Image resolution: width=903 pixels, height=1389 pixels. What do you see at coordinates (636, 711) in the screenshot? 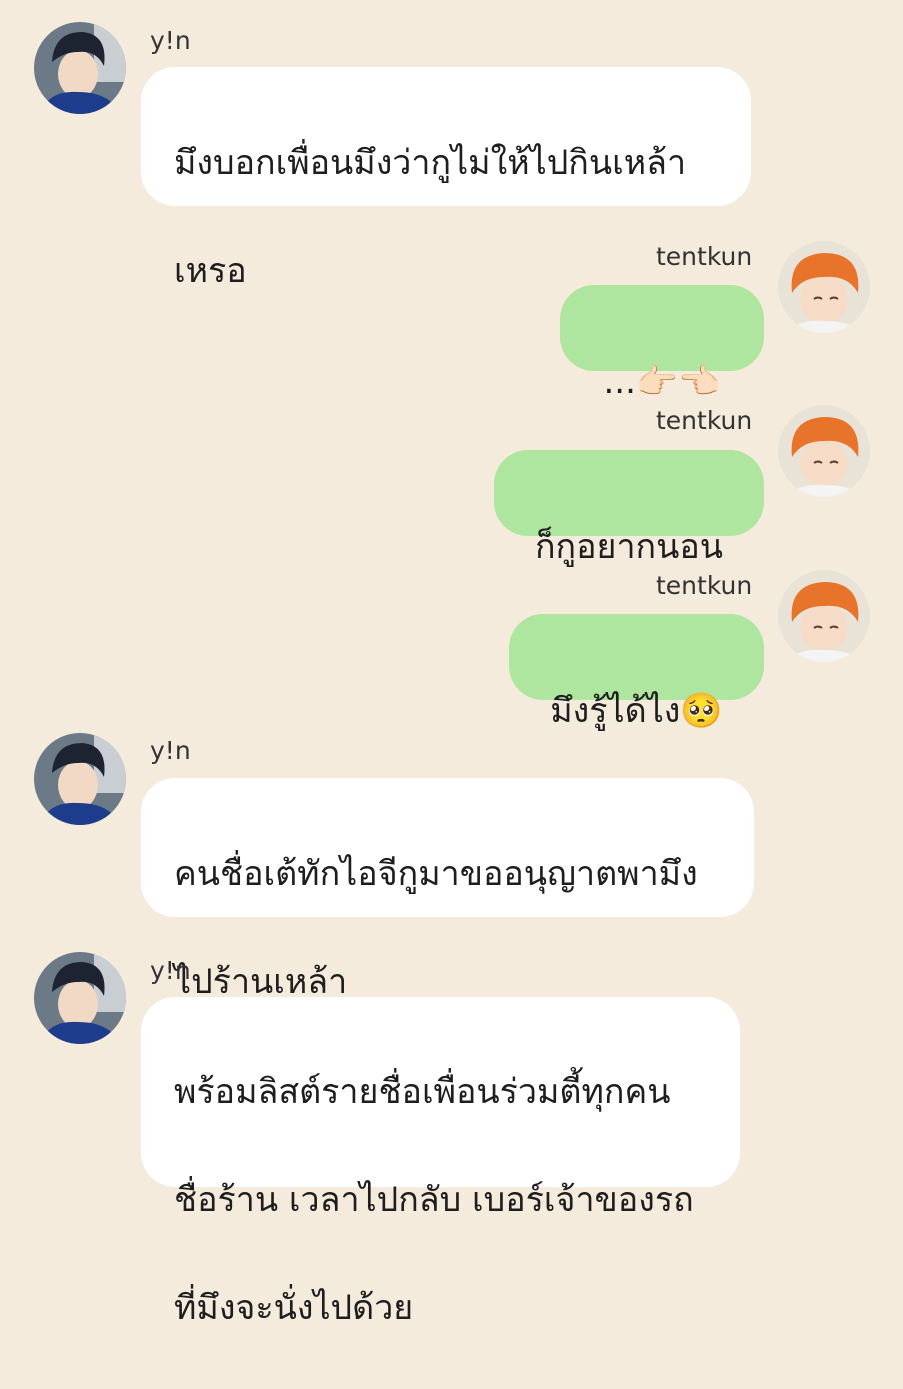
I see `message-text: มึงรู้ได้ไง🥺` at bounding box center [636, 711].